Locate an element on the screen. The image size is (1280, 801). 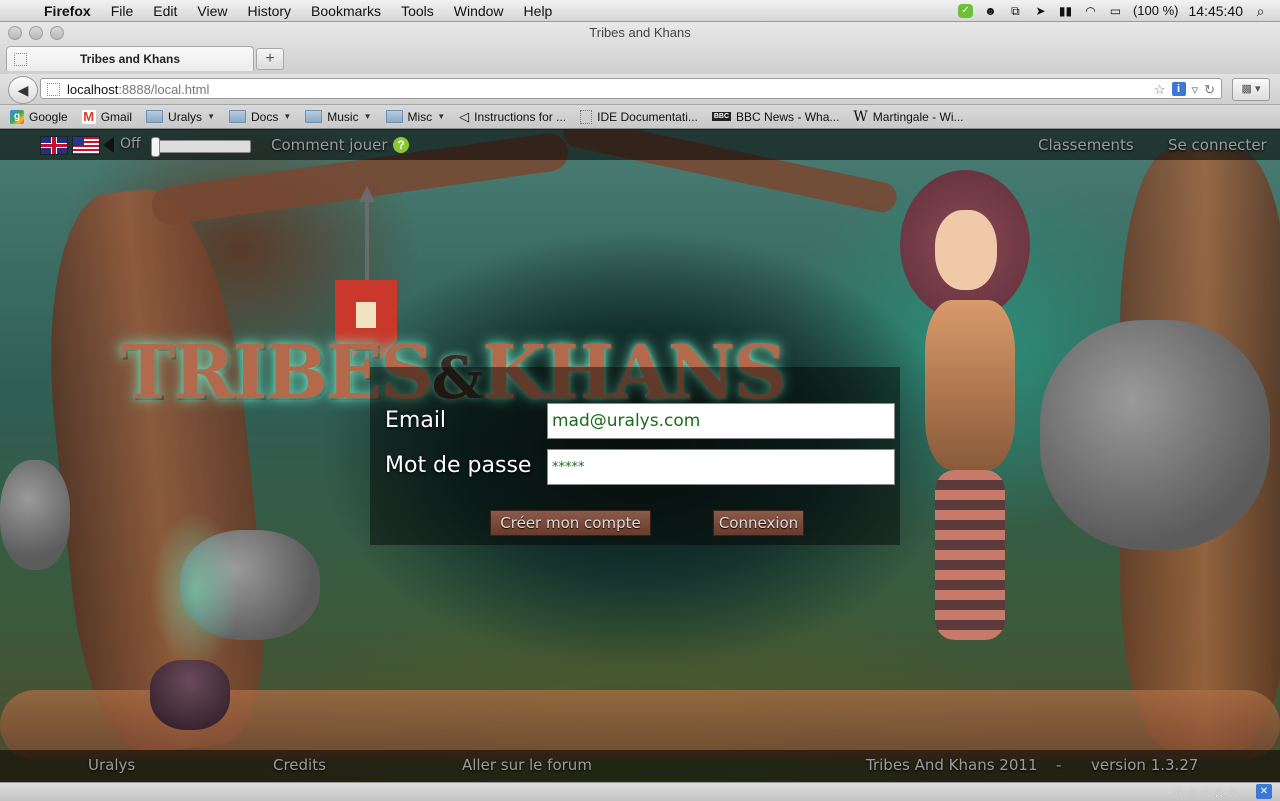
bookmark-folder-uralys: Uralys ▼ is located at coordinates (180, 117).